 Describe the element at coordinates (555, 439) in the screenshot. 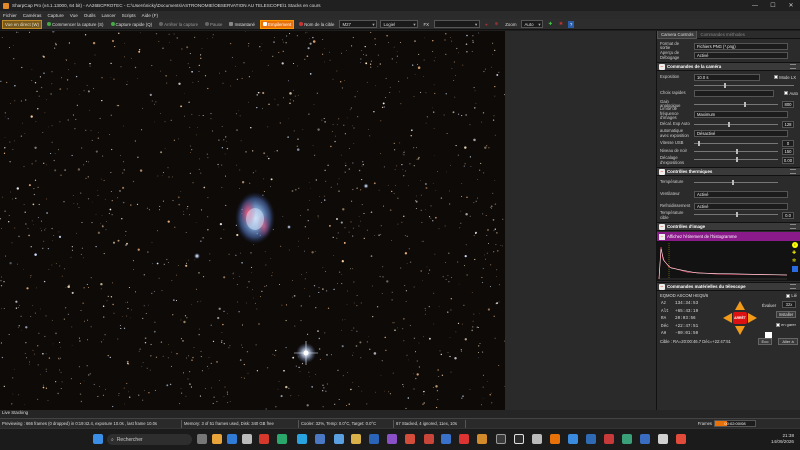

I see `sharpcap-taskbar-icon` at that location.